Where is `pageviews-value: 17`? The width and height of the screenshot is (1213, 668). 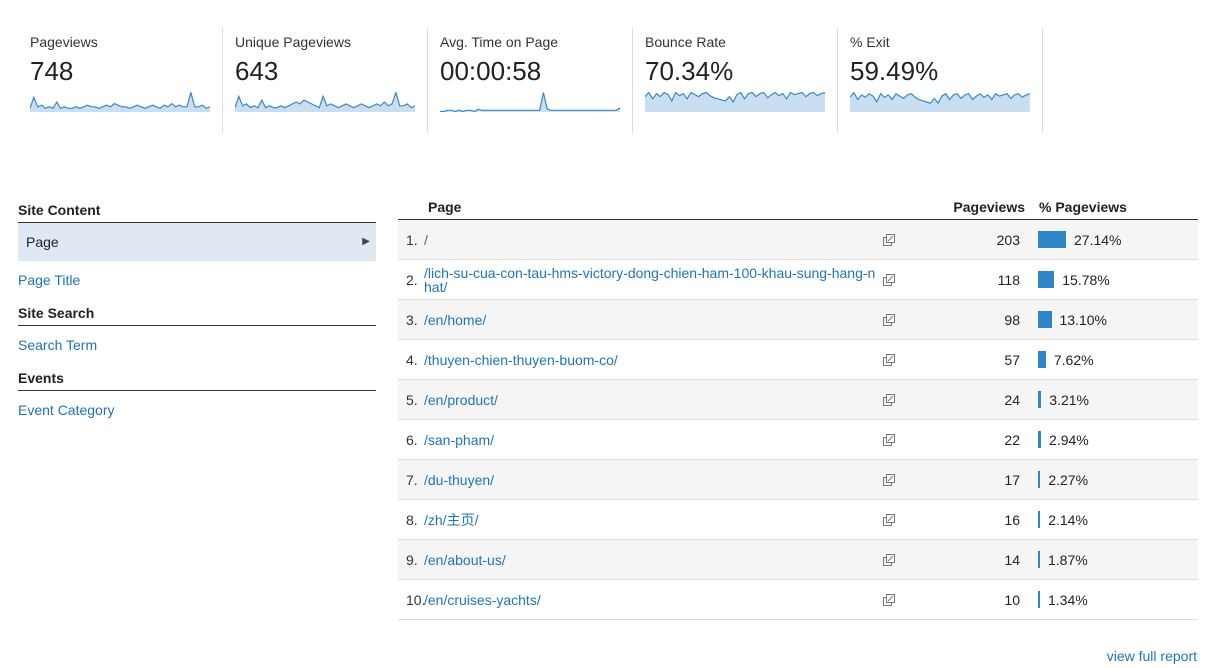
pageviews-value: 17 is located at coordinates (1012, 479).